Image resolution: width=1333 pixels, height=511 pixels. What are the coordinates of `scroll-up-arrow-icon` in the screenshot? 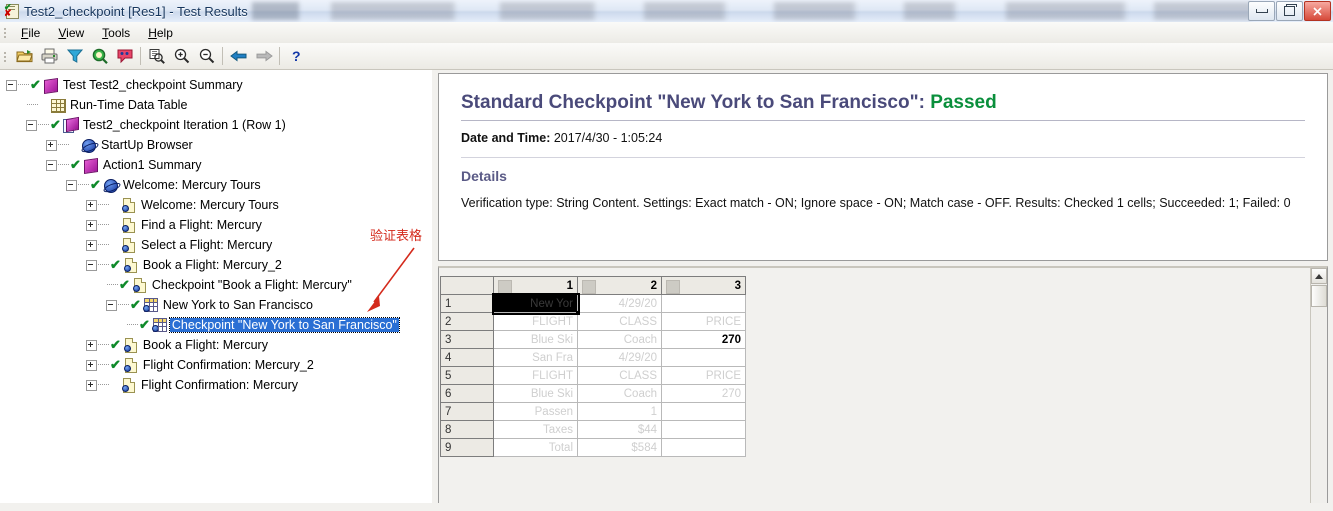 It's located at (1319, 276).